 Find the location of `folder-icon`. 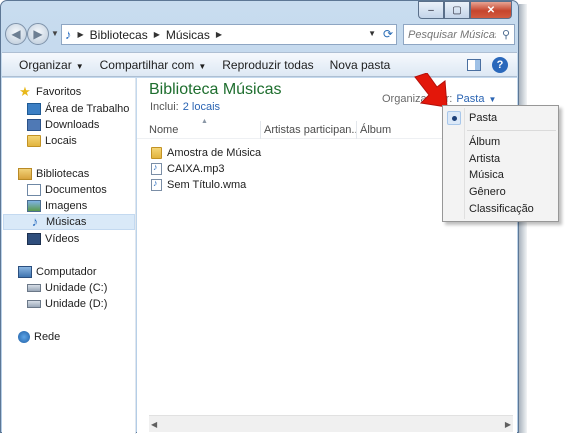

folder-icon is located at coordinates (156, 153).